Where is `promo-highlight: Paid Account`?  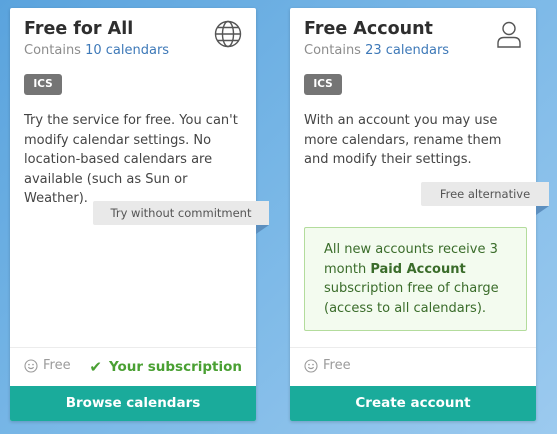 promo-highlight: Paid Account is located at coordinates (418, 269).